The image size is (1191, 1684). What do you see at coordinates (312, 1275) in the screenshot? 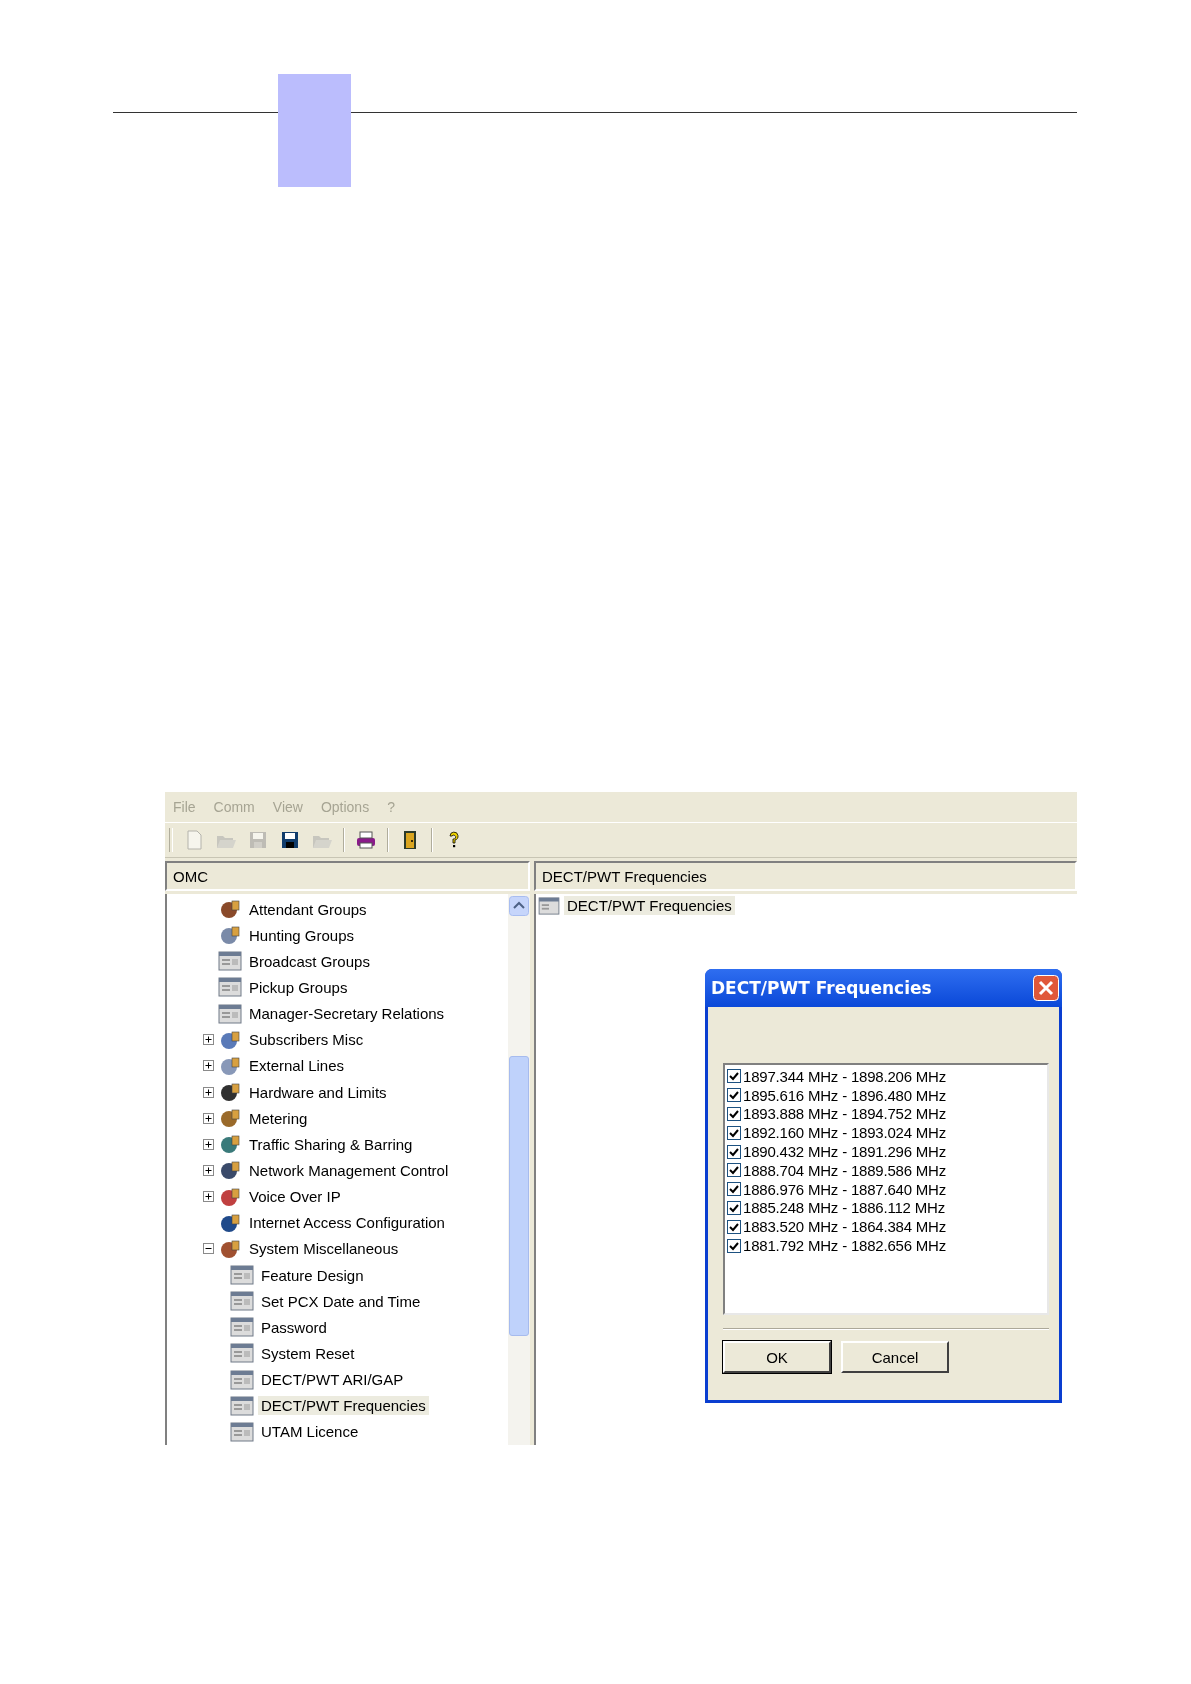
I see `tree-item: Feature Design` at bounding box center [312, 1275].